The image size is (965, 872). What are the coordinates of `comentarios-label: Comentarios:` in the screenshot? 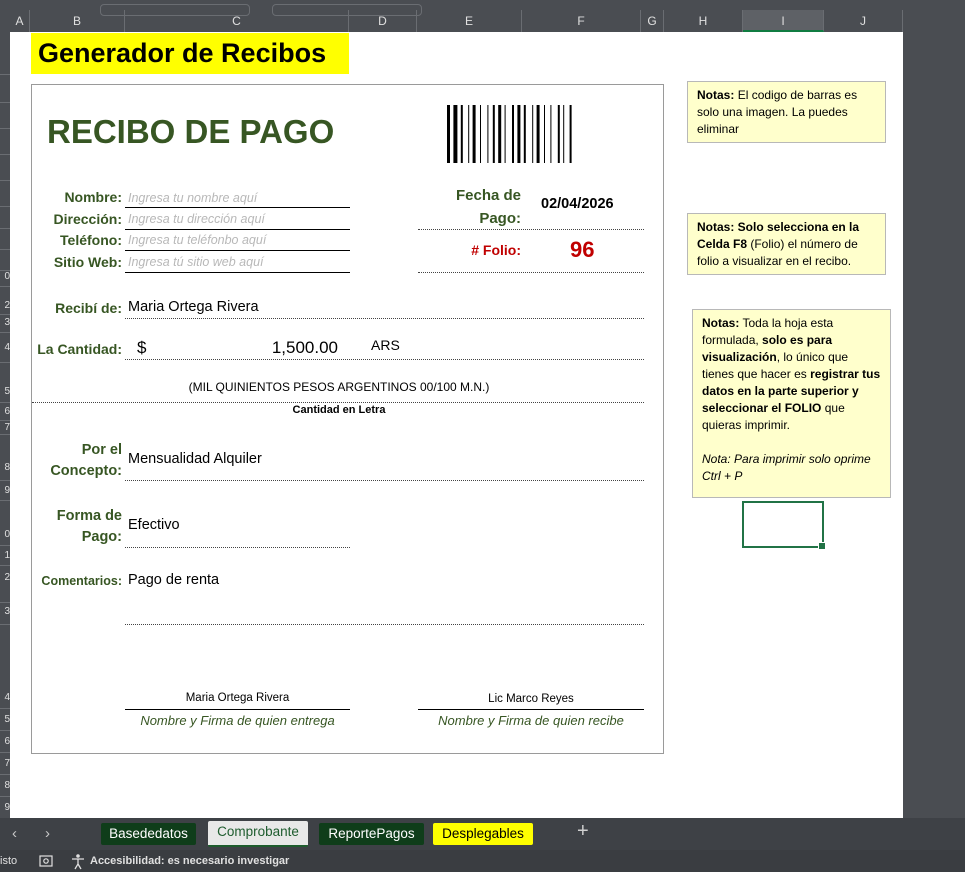 It's located at (81, 581).